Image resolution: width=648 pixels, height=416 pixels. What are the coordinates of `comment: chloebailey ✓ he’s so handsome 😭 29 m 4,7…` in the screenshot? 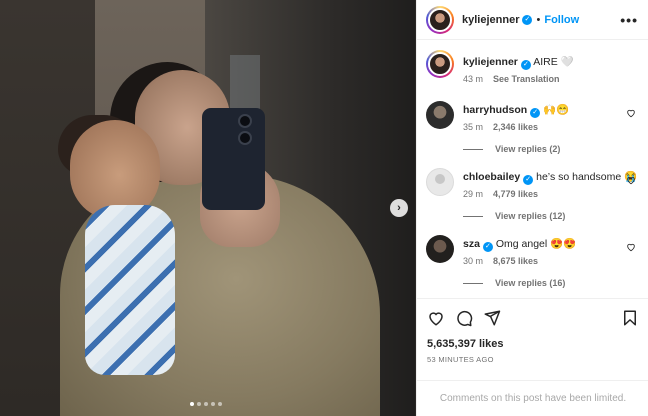 It's located at (532, 183).